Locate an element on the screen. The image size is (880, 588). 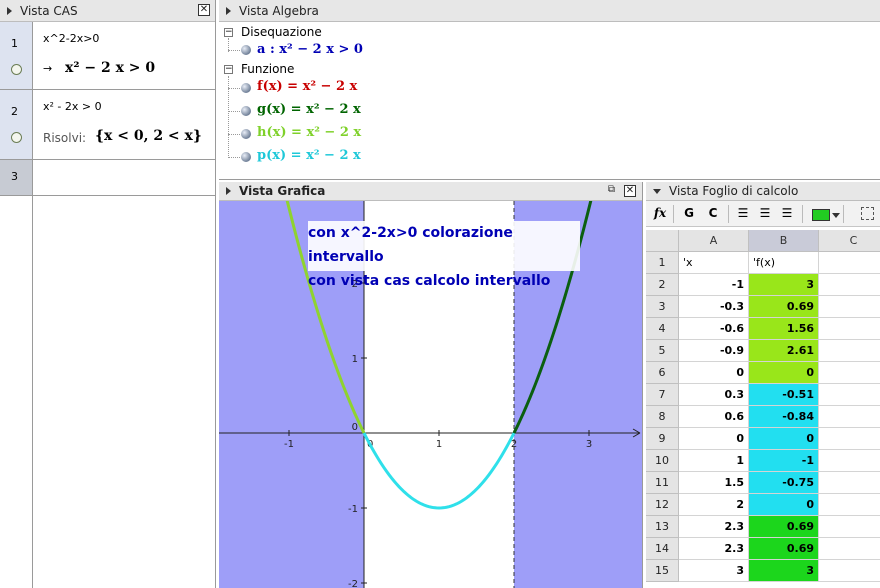
row-header: 7 is located at coordinates (662, 395).